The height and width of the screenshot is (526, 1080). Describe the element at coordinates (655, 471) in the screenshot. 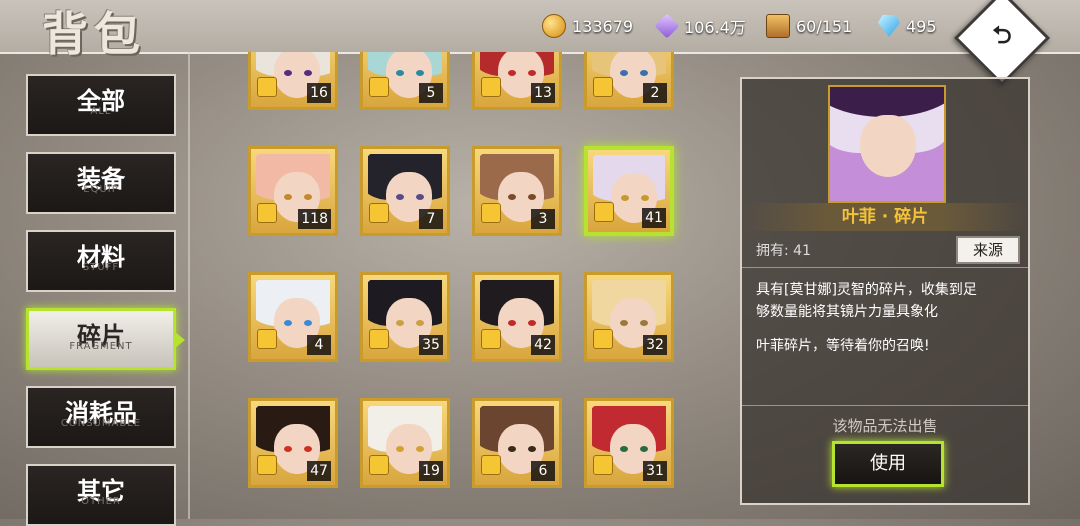

I see `fragment-count: 31` at that location.